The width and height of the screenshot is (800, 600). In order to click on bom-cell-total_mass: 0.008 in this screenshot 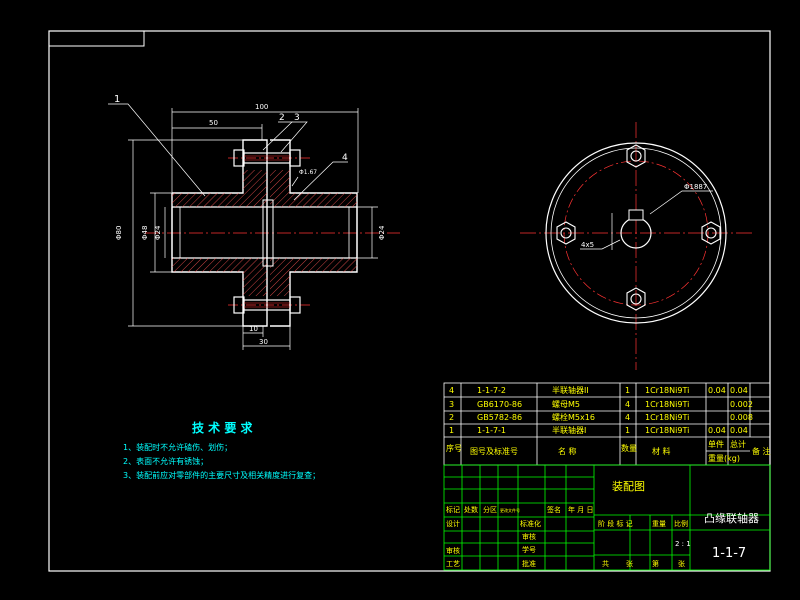, I will do `click(741, 417)`.